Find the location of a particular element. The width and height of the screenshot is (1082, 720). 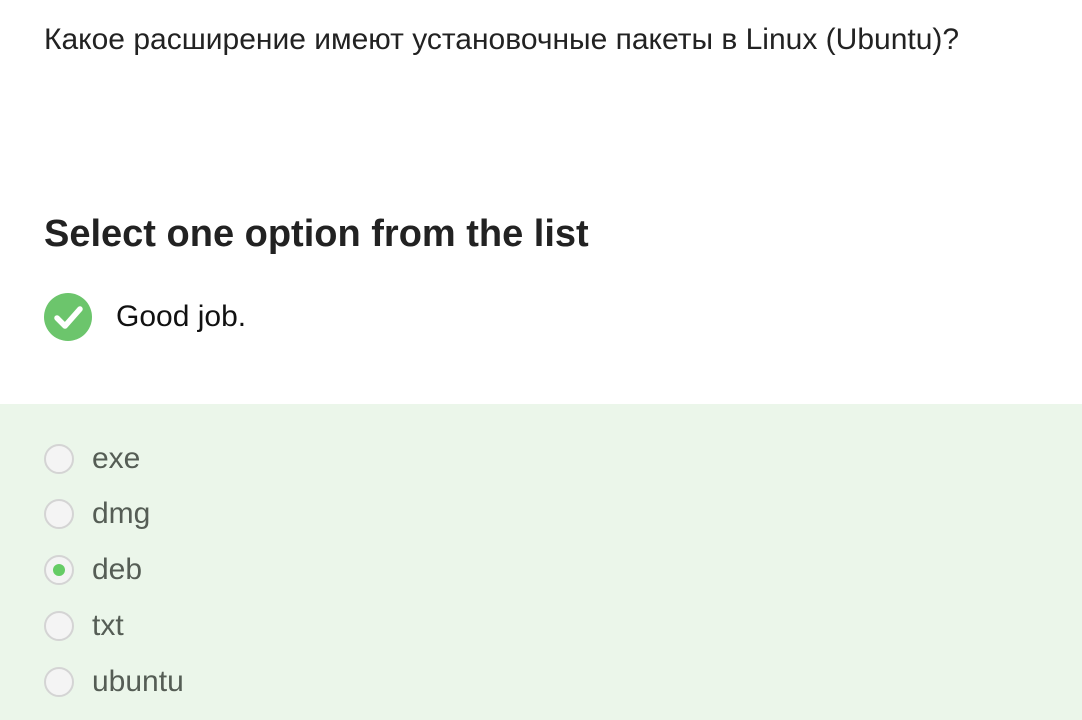

option-label: ubuntu is located at coordinates (138, 681).